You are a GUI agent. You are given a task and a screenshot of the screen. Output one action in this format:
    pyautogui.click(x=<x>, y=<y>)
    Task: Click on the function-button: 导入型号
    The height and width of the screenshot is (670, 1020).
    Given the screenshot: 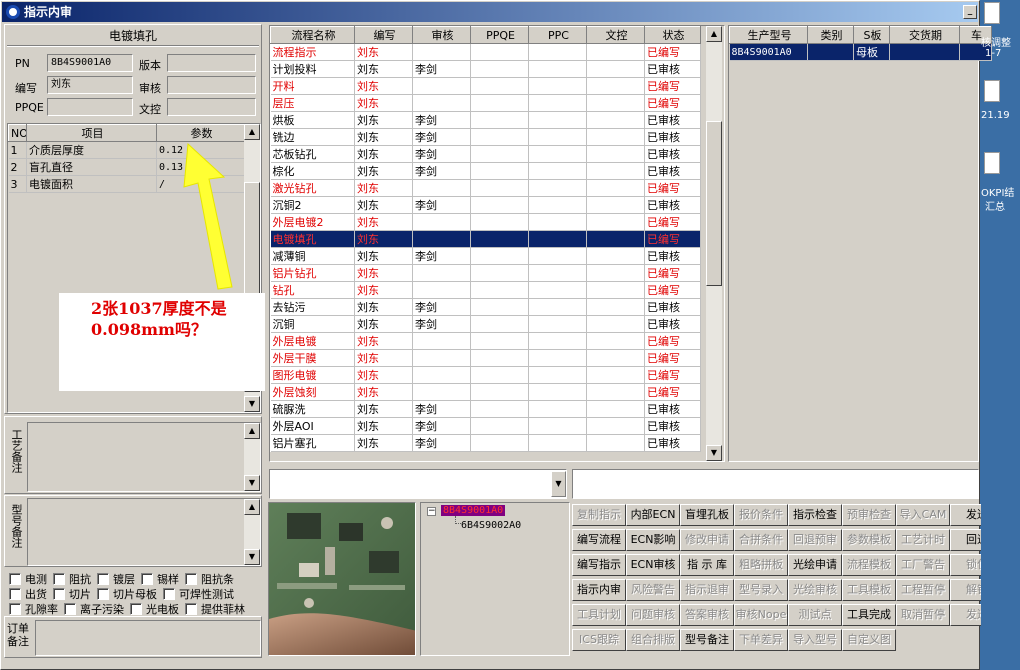 What is the action you would take?
    pyautogui.click(x=815, y=640)
    